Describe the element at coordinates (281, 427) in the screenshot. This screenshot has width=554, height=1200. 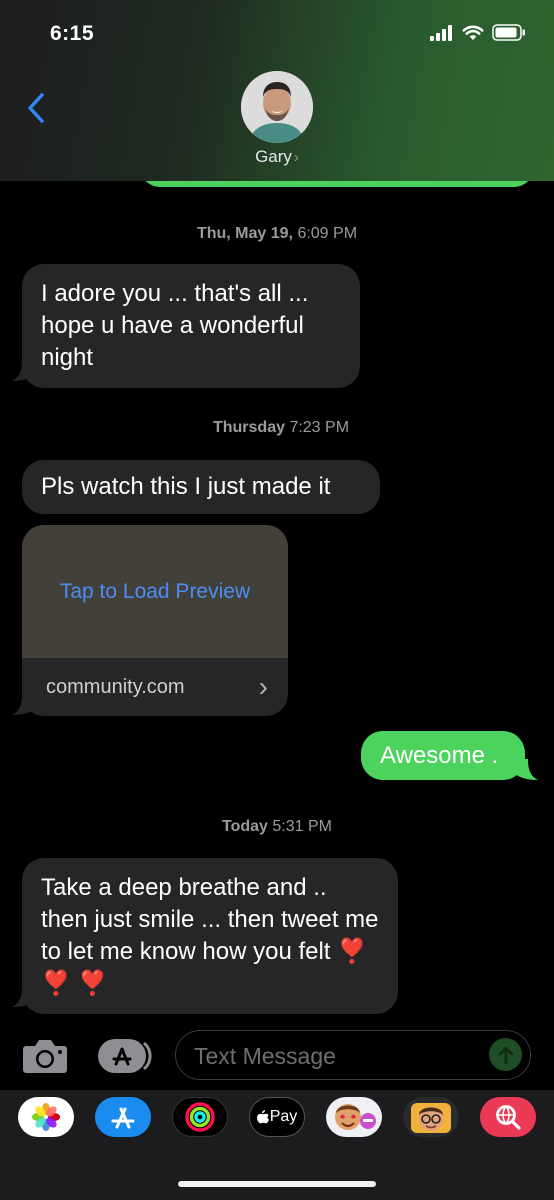
I see `message-timestamp: Thursday 7:23 PM` at that location.